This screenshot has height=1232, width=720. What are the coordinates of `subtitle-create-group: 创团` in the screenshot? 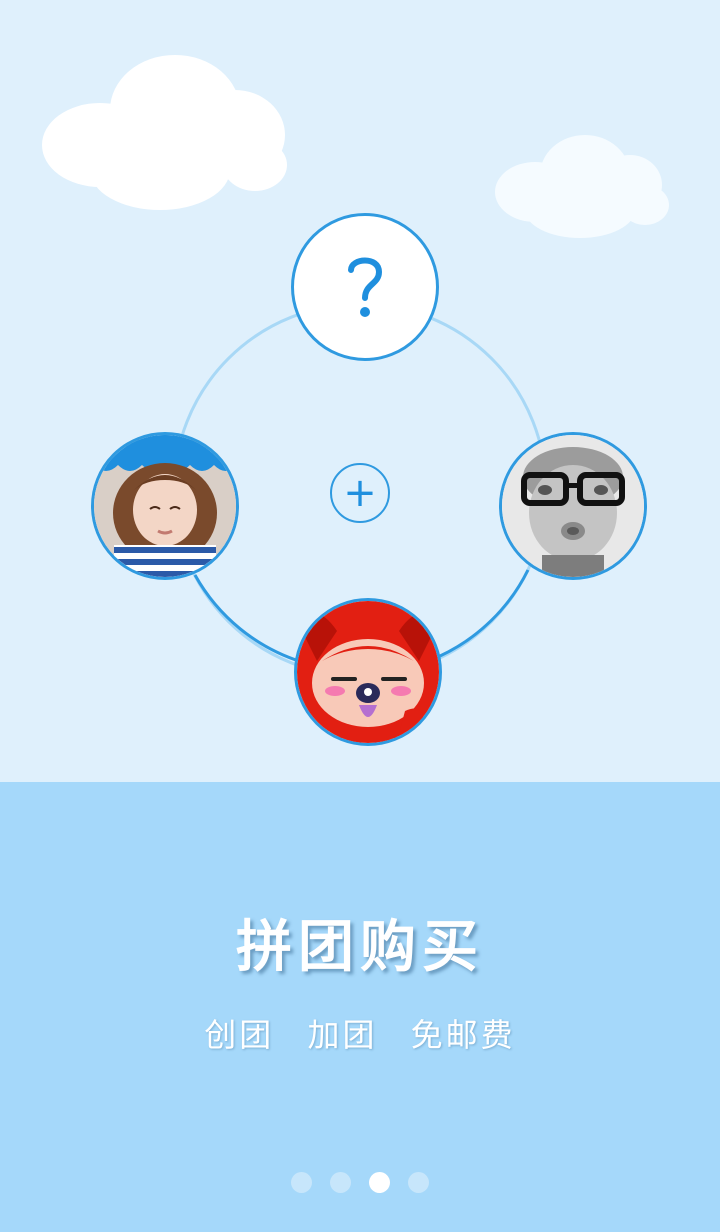 It's located at (239, 1035).